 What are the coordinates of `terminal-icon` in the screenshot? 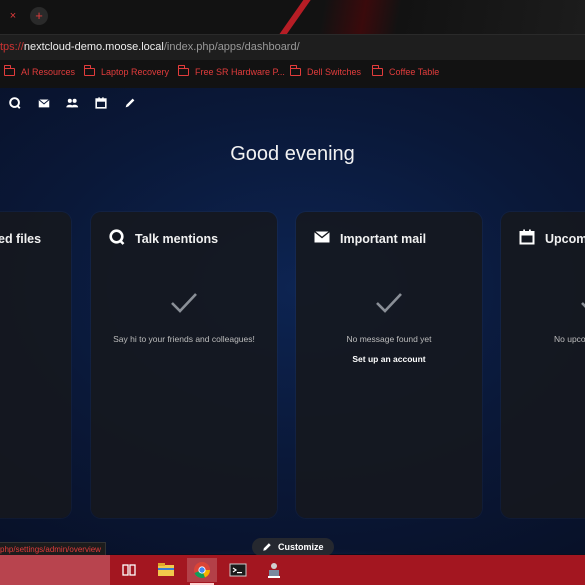 It's located at (238, 570).